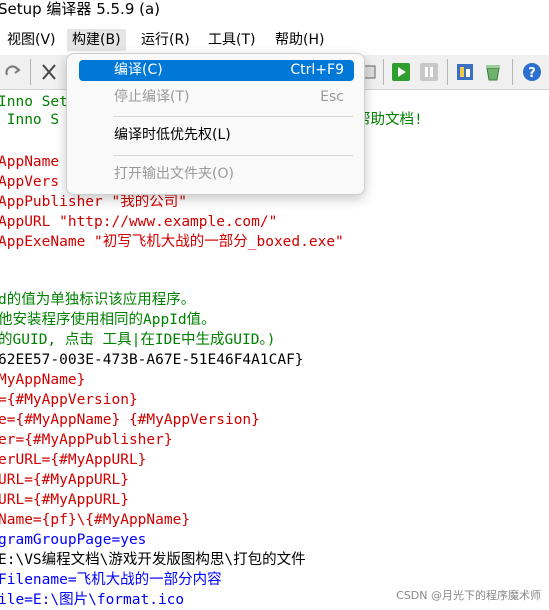 The height and width of the screenshot is (610, 549). Describe the element at coordinates (216, 70) in the screenshot. I see `menu-item-compile: 编译(C) Ctrl+F9` at that location.